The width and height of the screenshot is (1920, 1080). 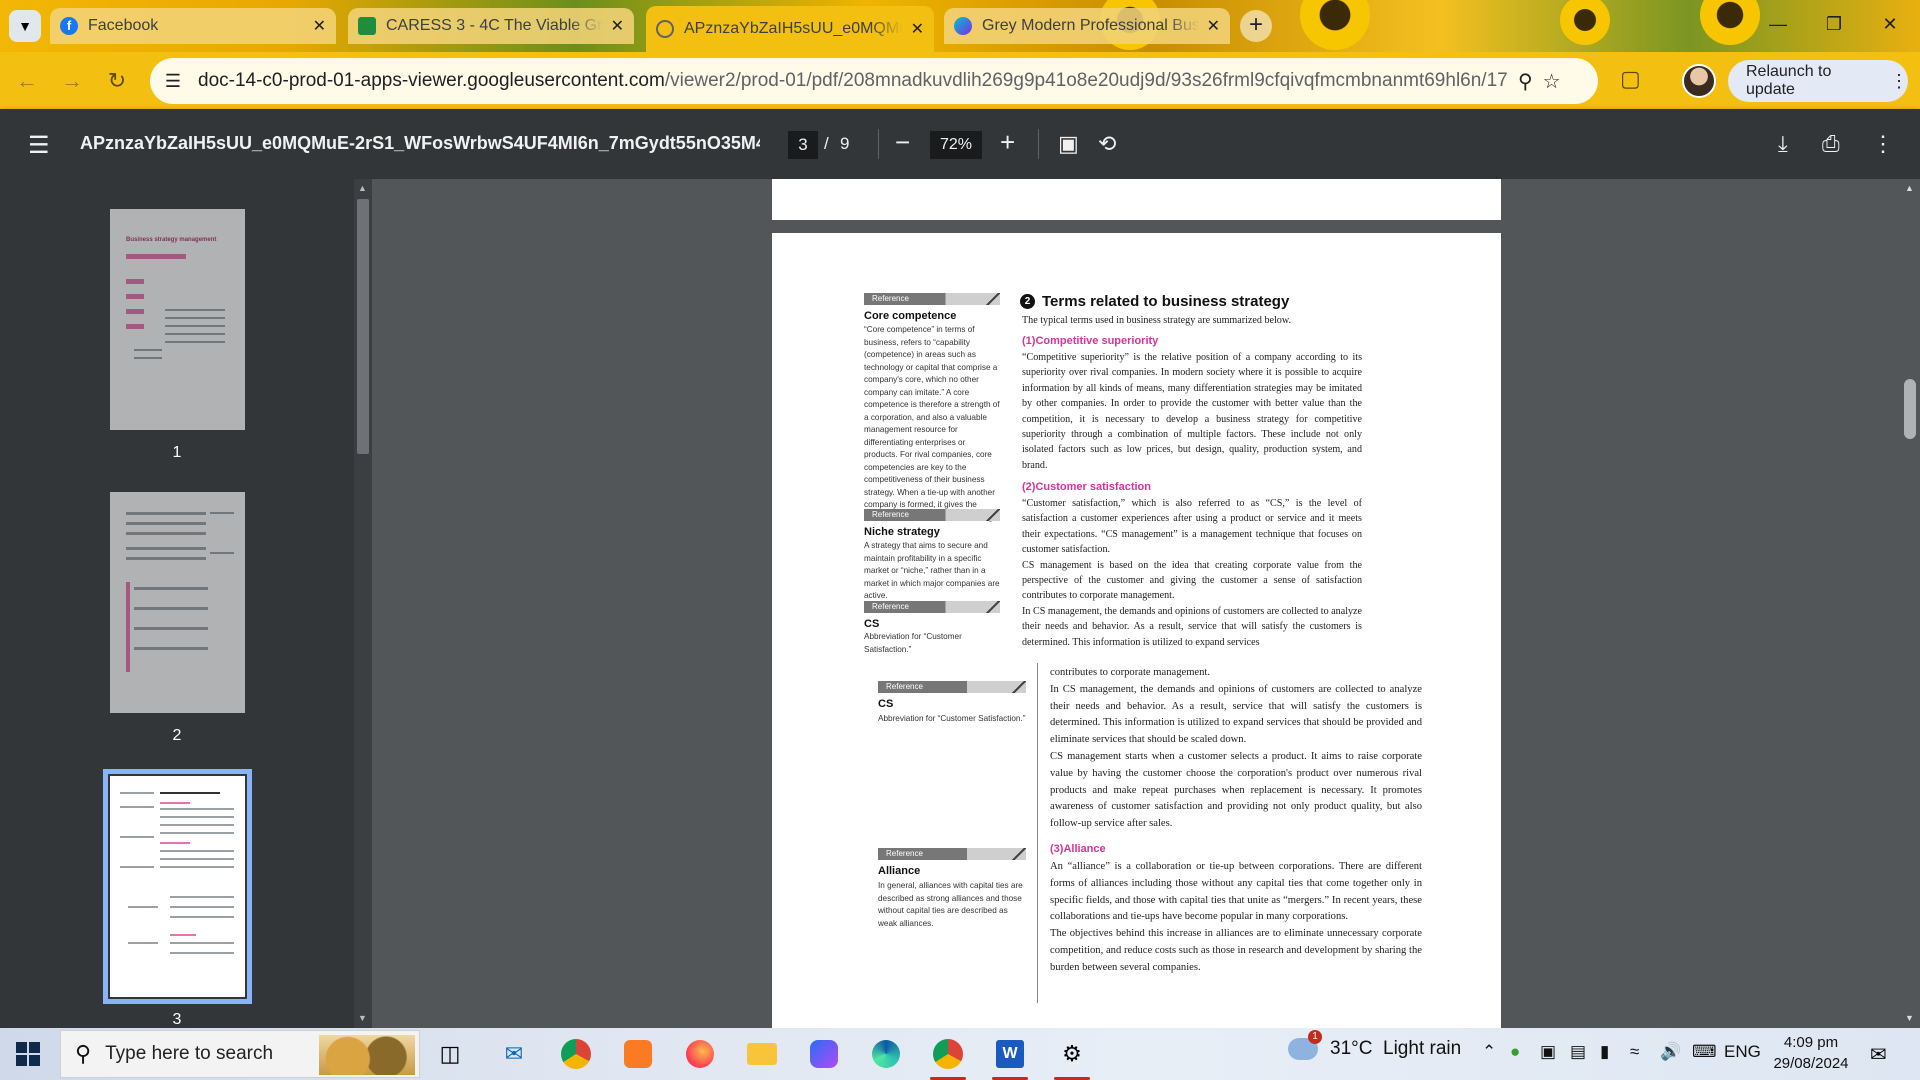 I want to click on subsection-title: (3)Alliance, so click(x=1078, y=849).